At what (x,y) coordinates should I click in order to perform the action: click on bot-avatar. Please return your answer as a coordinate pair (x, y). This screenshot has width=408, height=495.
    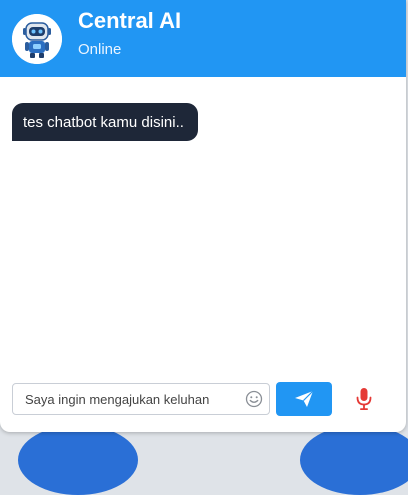
    Looking at the image, I should click on (37, 39).